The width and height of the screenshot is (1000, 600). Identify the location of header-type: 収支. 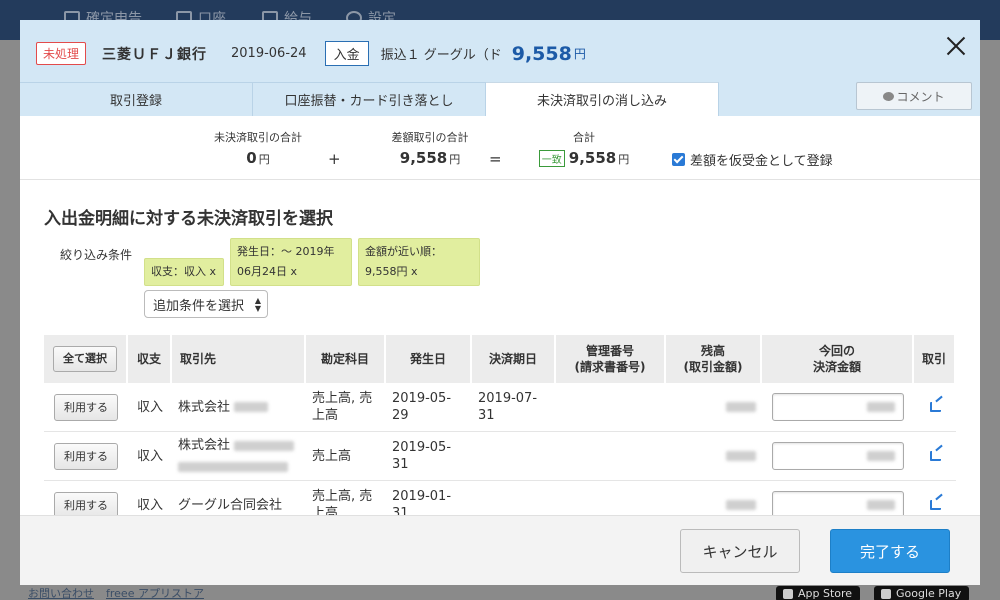
(150, 359).